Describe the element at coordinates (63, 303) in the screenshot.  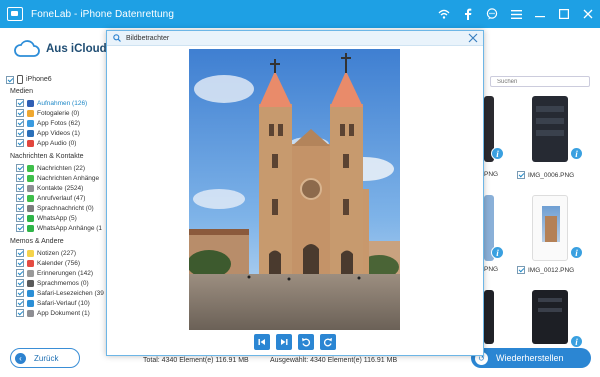
I see `sidebar-item-label: Safari-Verlauf (10)` at that location.